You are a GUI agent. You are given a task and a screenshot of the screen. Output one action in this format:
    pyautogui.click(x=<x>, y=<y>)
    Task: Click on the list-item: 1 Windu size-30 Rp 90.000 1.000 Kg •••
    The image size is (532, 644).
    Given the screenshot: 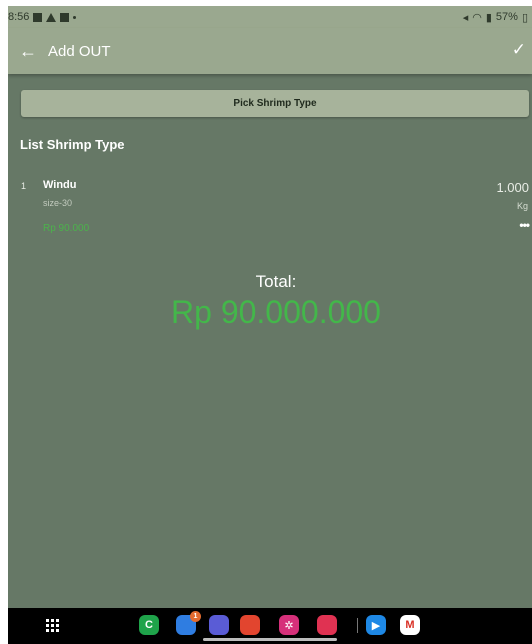 What is the action you would take?
    pyautogui.click(x=270, y=206)
    